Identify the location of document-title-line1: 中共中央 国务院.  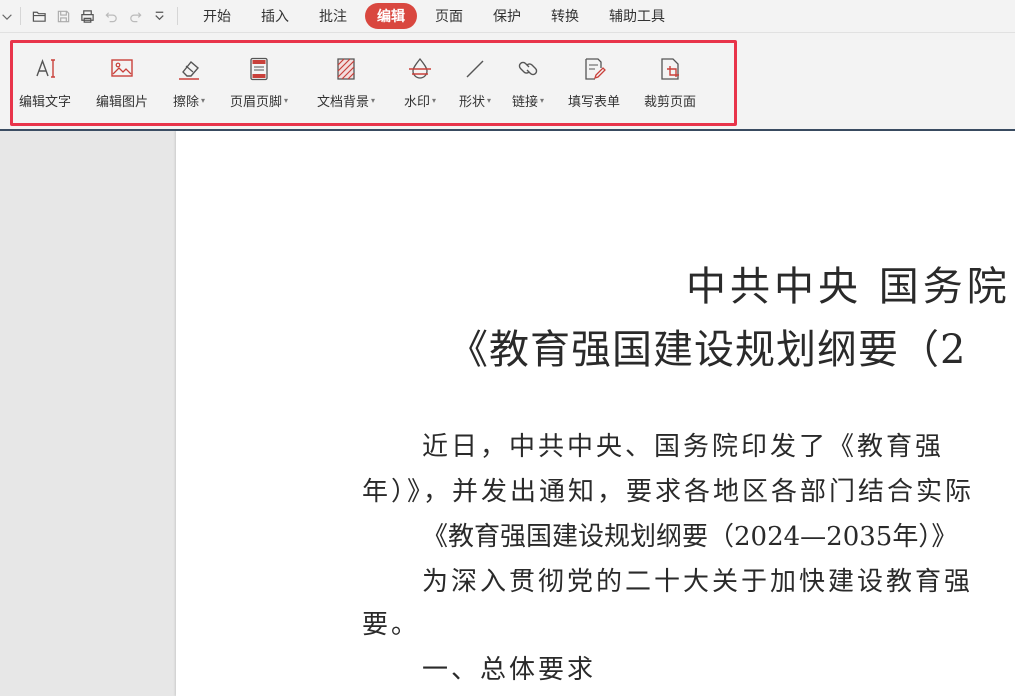
(848, 287).